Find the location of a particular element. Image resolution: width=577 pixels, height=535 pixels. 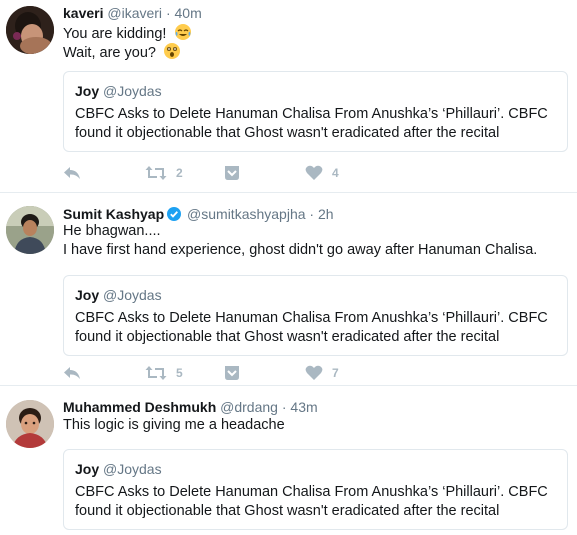

retweet-button: 5 is located at coordinates (164, 373).